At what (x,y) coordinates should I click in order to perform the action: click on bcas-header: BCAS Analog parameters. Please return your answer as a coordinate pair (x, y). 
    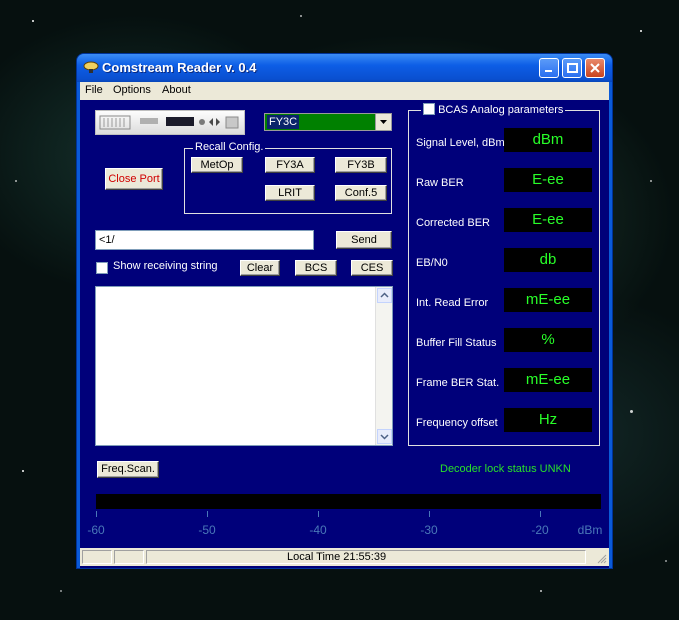
    Looking at the image, I should click on (493, 110).